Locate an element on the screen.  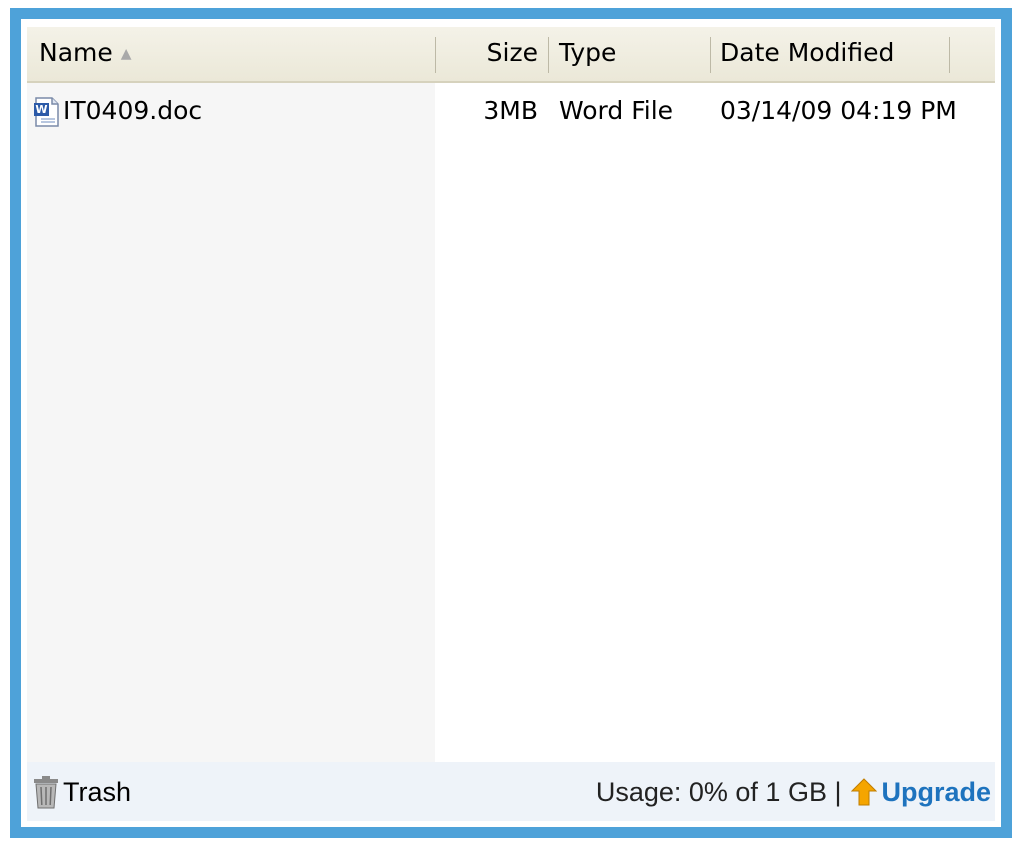
file-type: Word File is located at coordinates (616, 110).